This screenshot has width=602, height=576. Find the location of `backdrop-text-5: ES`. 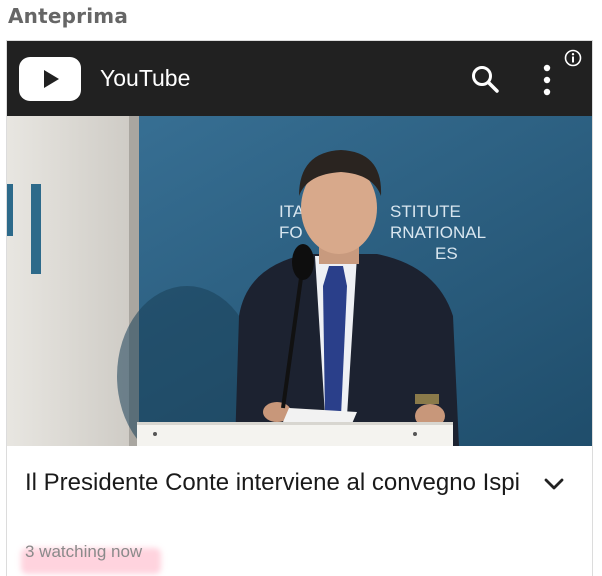

backdrop-text-5: ES is located at coordinates (446, 253).